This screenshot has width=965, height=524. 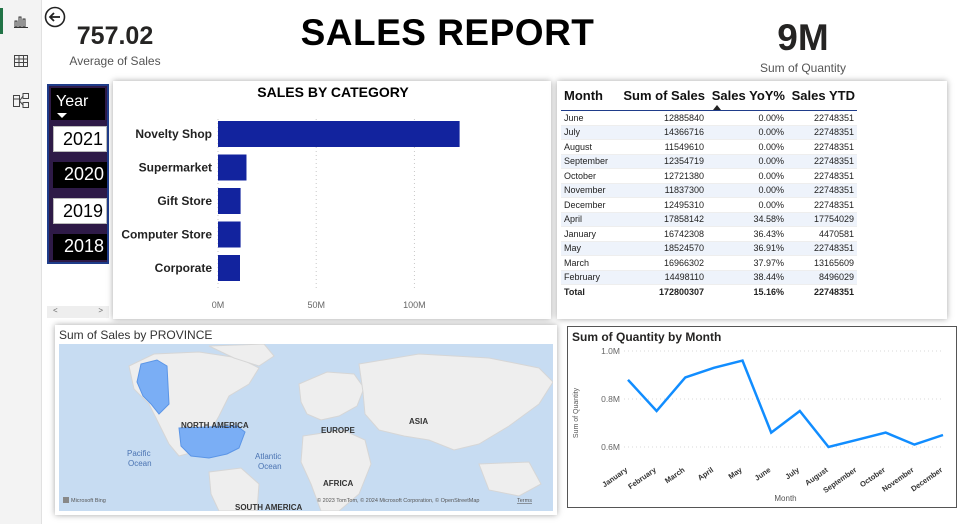 I want to click on scroll-left-icon: <, so click(x=55, y=312).